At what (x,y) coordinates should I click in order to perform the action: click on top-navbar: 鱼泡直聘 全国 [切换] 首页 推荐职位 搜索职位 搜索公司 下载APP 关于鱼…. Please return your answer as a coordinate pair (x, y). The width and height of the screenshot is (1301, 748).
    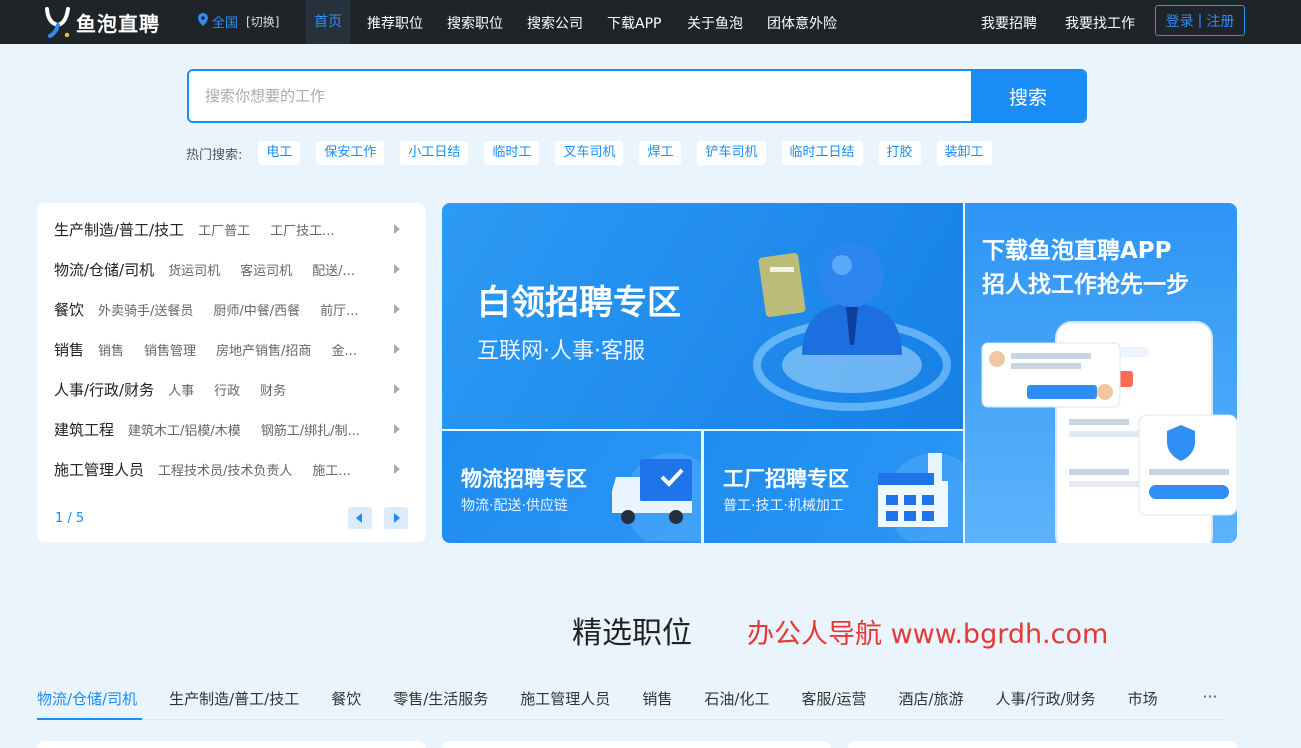
    Looking at the image, I should click on (650, 22).